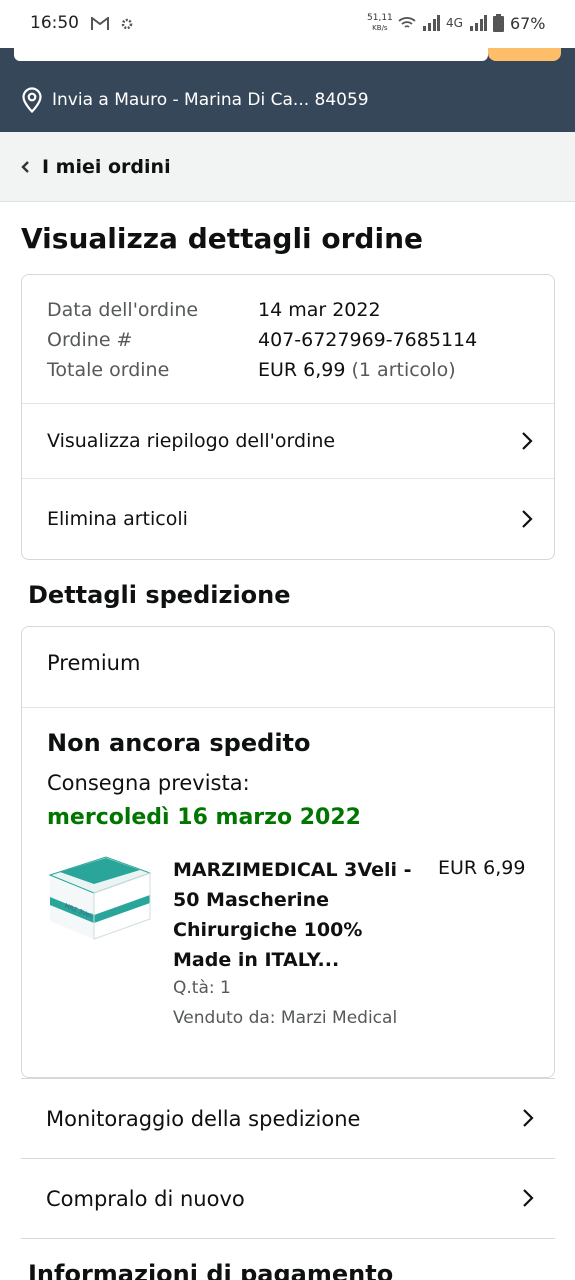 The width and height of the screenshot is (575, 1280). I want to click on order-date-value: 14 mar 2022, so click(319, 310).